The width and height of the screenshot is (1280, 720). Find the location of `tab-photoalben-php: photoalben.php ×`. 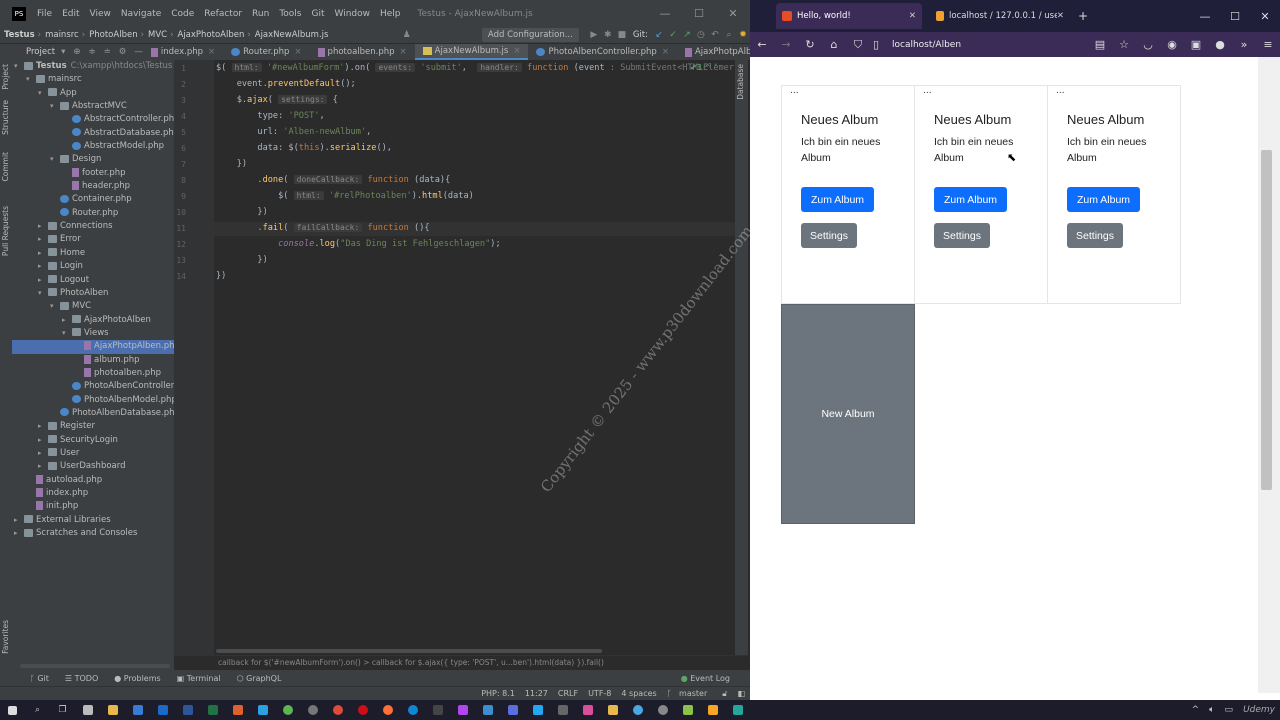

tab-photoalben-php: photoalben.php × is located at coordinates (362, 52).